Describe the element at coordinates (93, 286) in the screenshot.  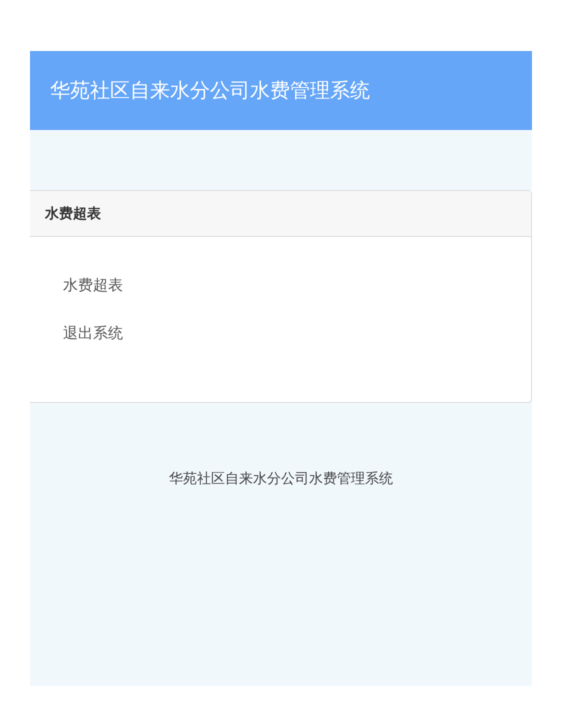
I see `menu-link: 水费超表` at that location.